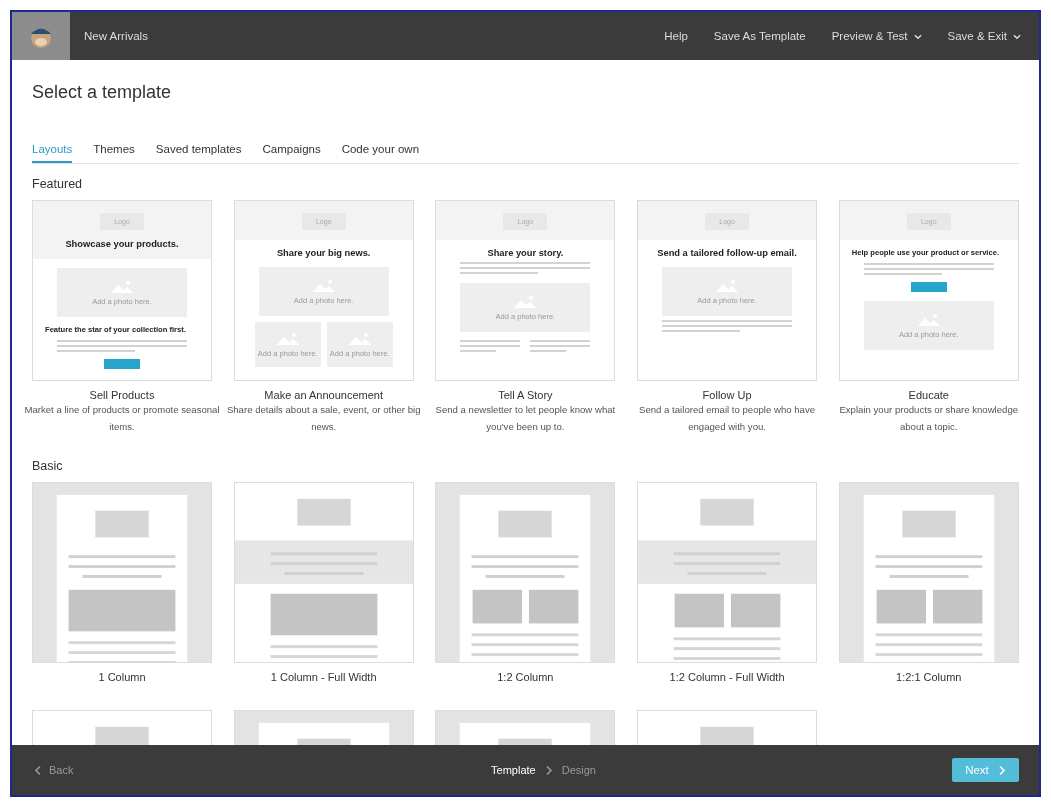 The height and width of the screenshot is (807, 1051). What do you see at coordinates (323, 677) in the screenshot?
I see `layout-name: 1 Column - Full Width` at bounding box center [323, 677].